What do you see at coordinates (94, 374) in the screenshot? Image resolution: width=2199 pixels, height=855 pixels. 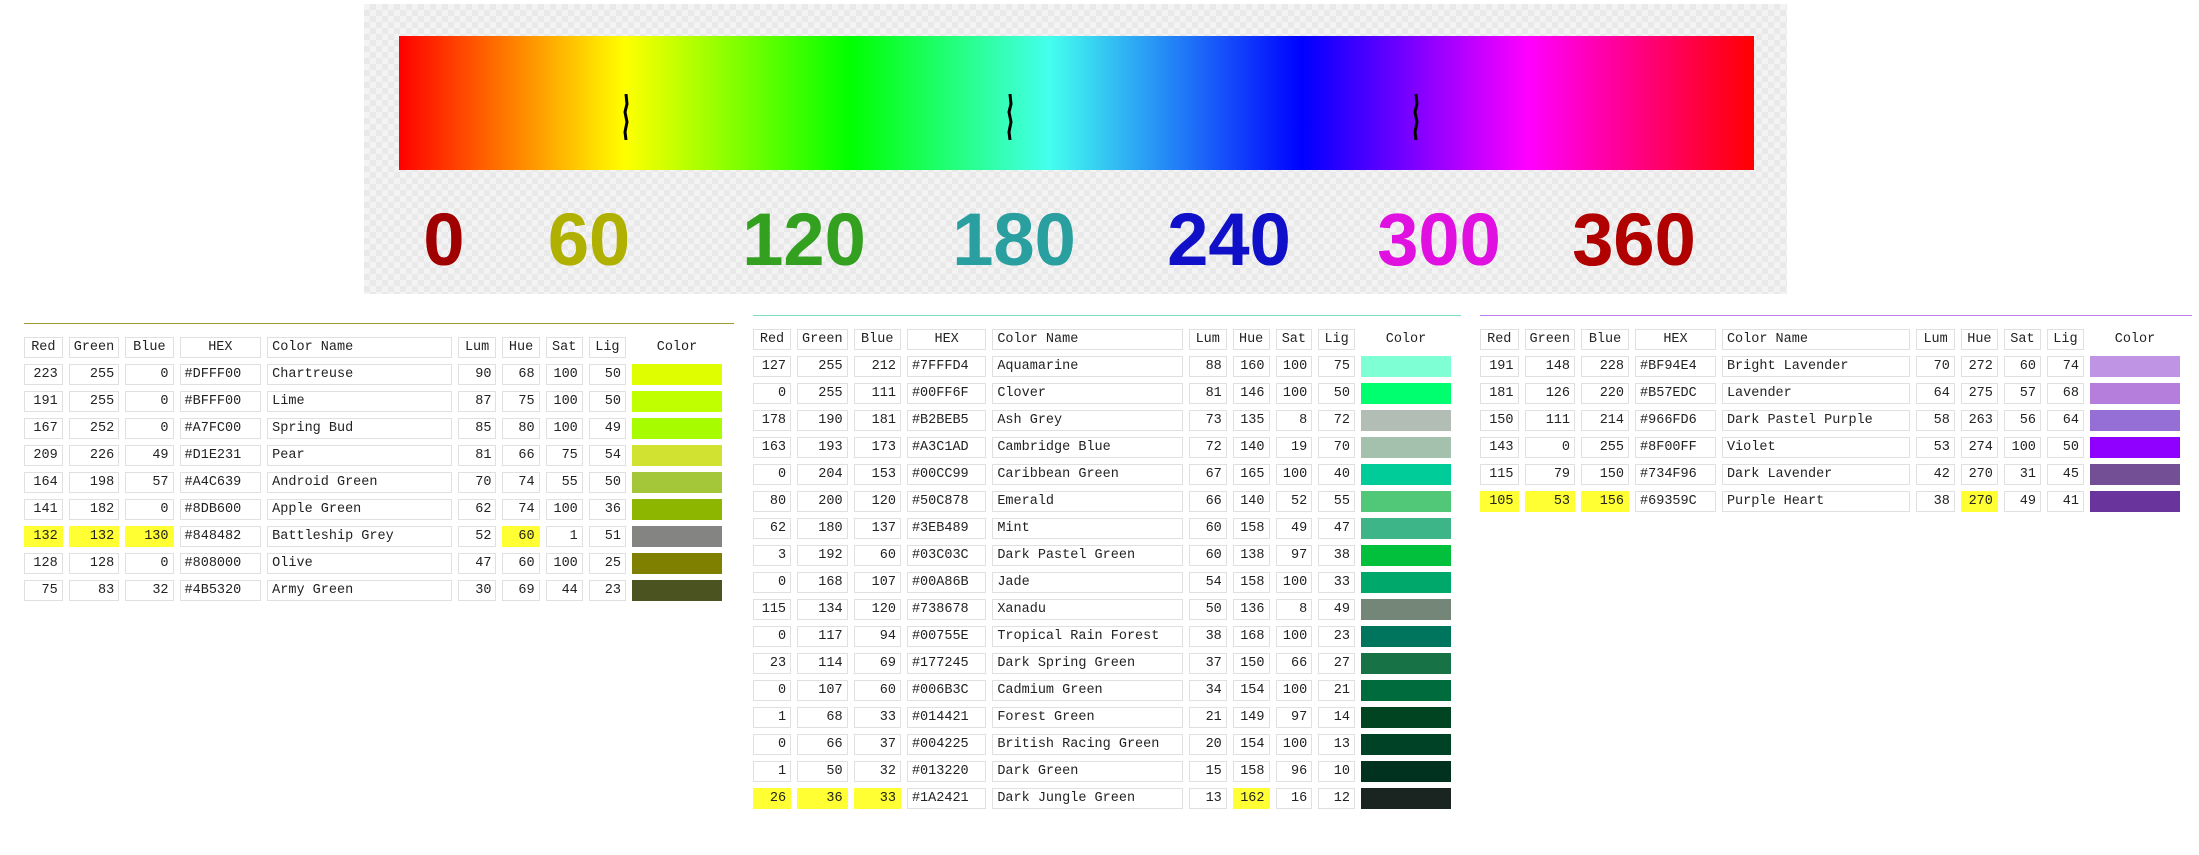 I see `cell-green: 255` at bounding box center [94, 374].